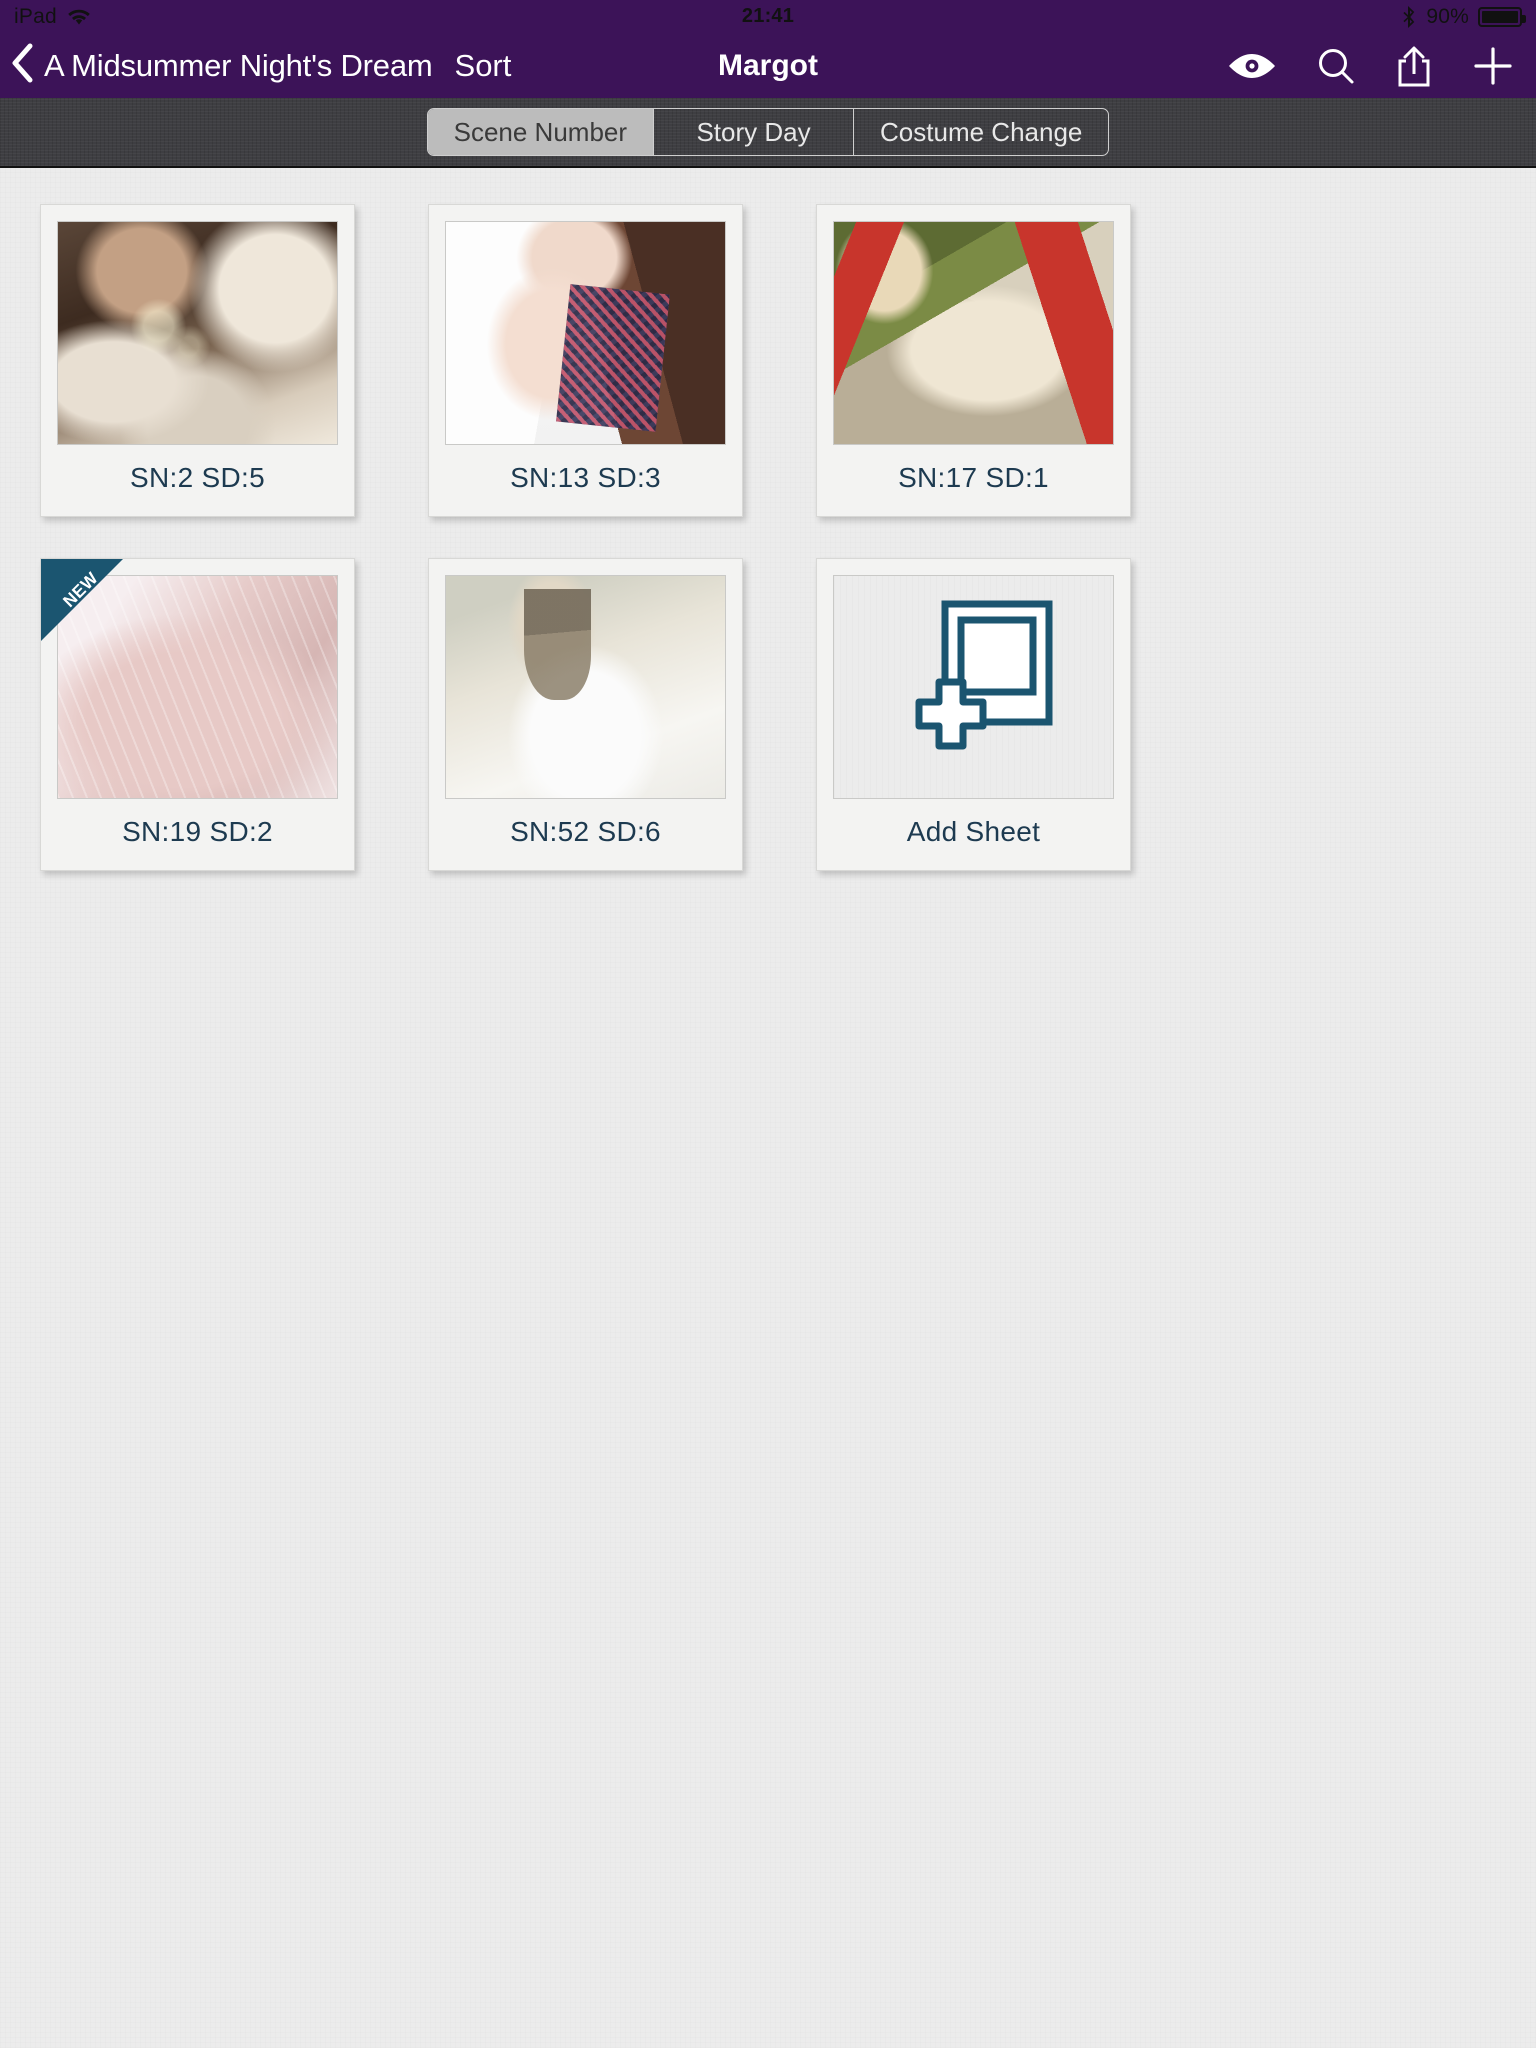 This screenshot has height=2048, width=1536. Describe the element at coordinates (197, 477) in the screenshot. I see `sheet-caption: SN:2 SD:5` at that location.